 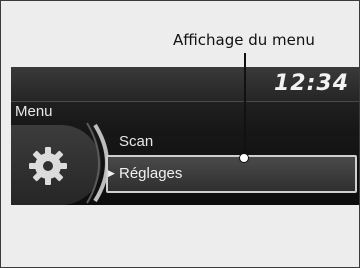 What do you see at coordinates (244, 40) in the screenshot?
I see `callout-label: Affichage du menu` at bounding box center [244, 40].